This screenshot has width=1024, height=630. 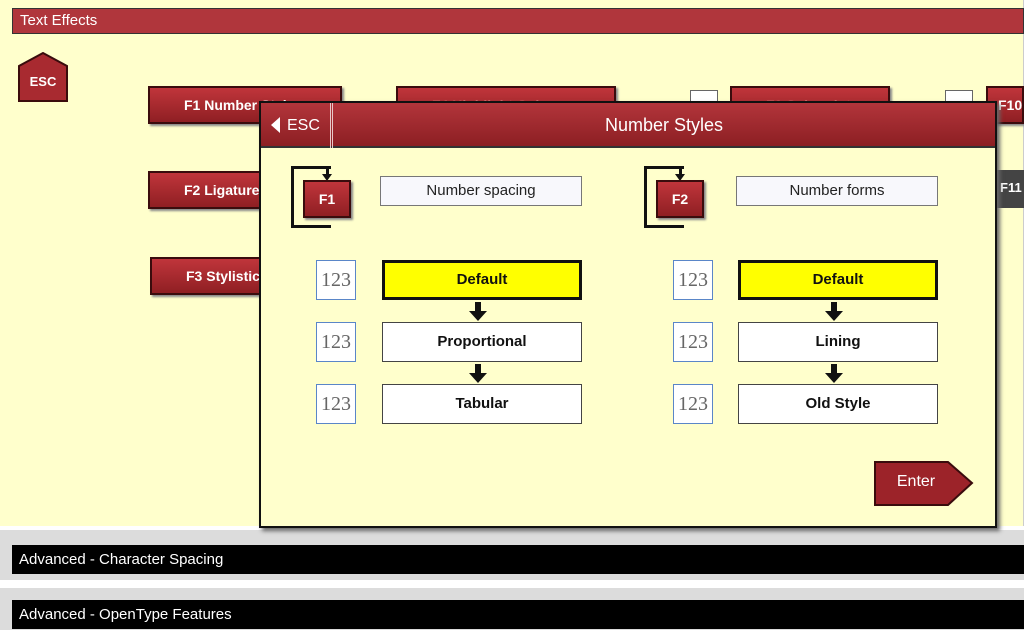 I want to click on bg-f3-button: F3 Stylistic Sets, so click(x=210, y=276).